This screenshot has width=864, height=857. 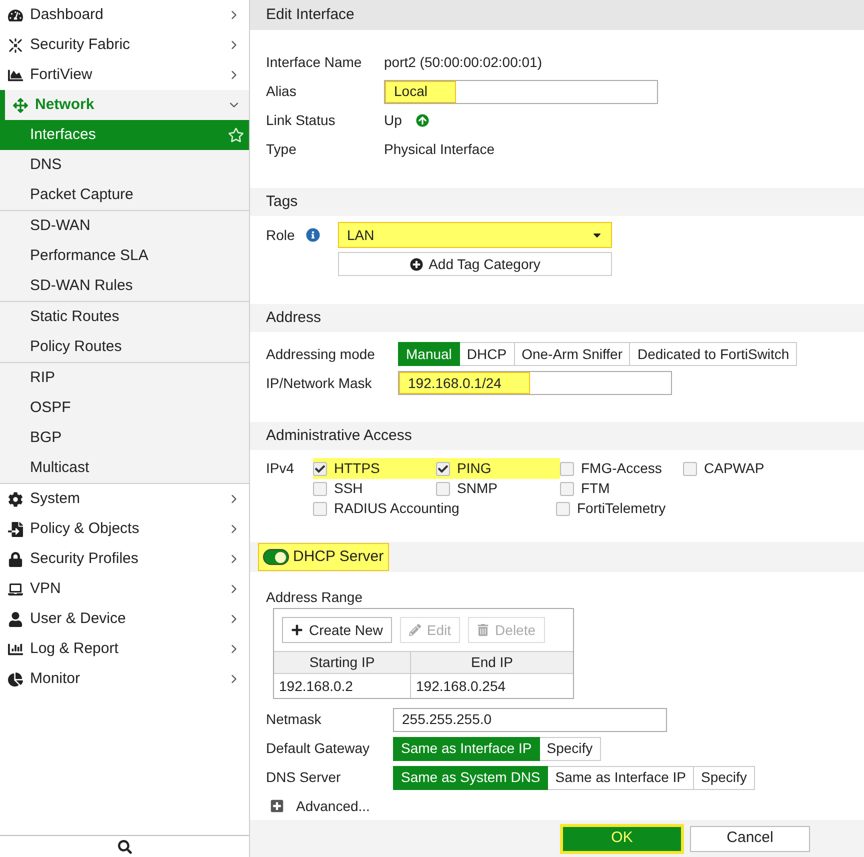 I want to click on field-label: Alias, so click(x=282, y=91).